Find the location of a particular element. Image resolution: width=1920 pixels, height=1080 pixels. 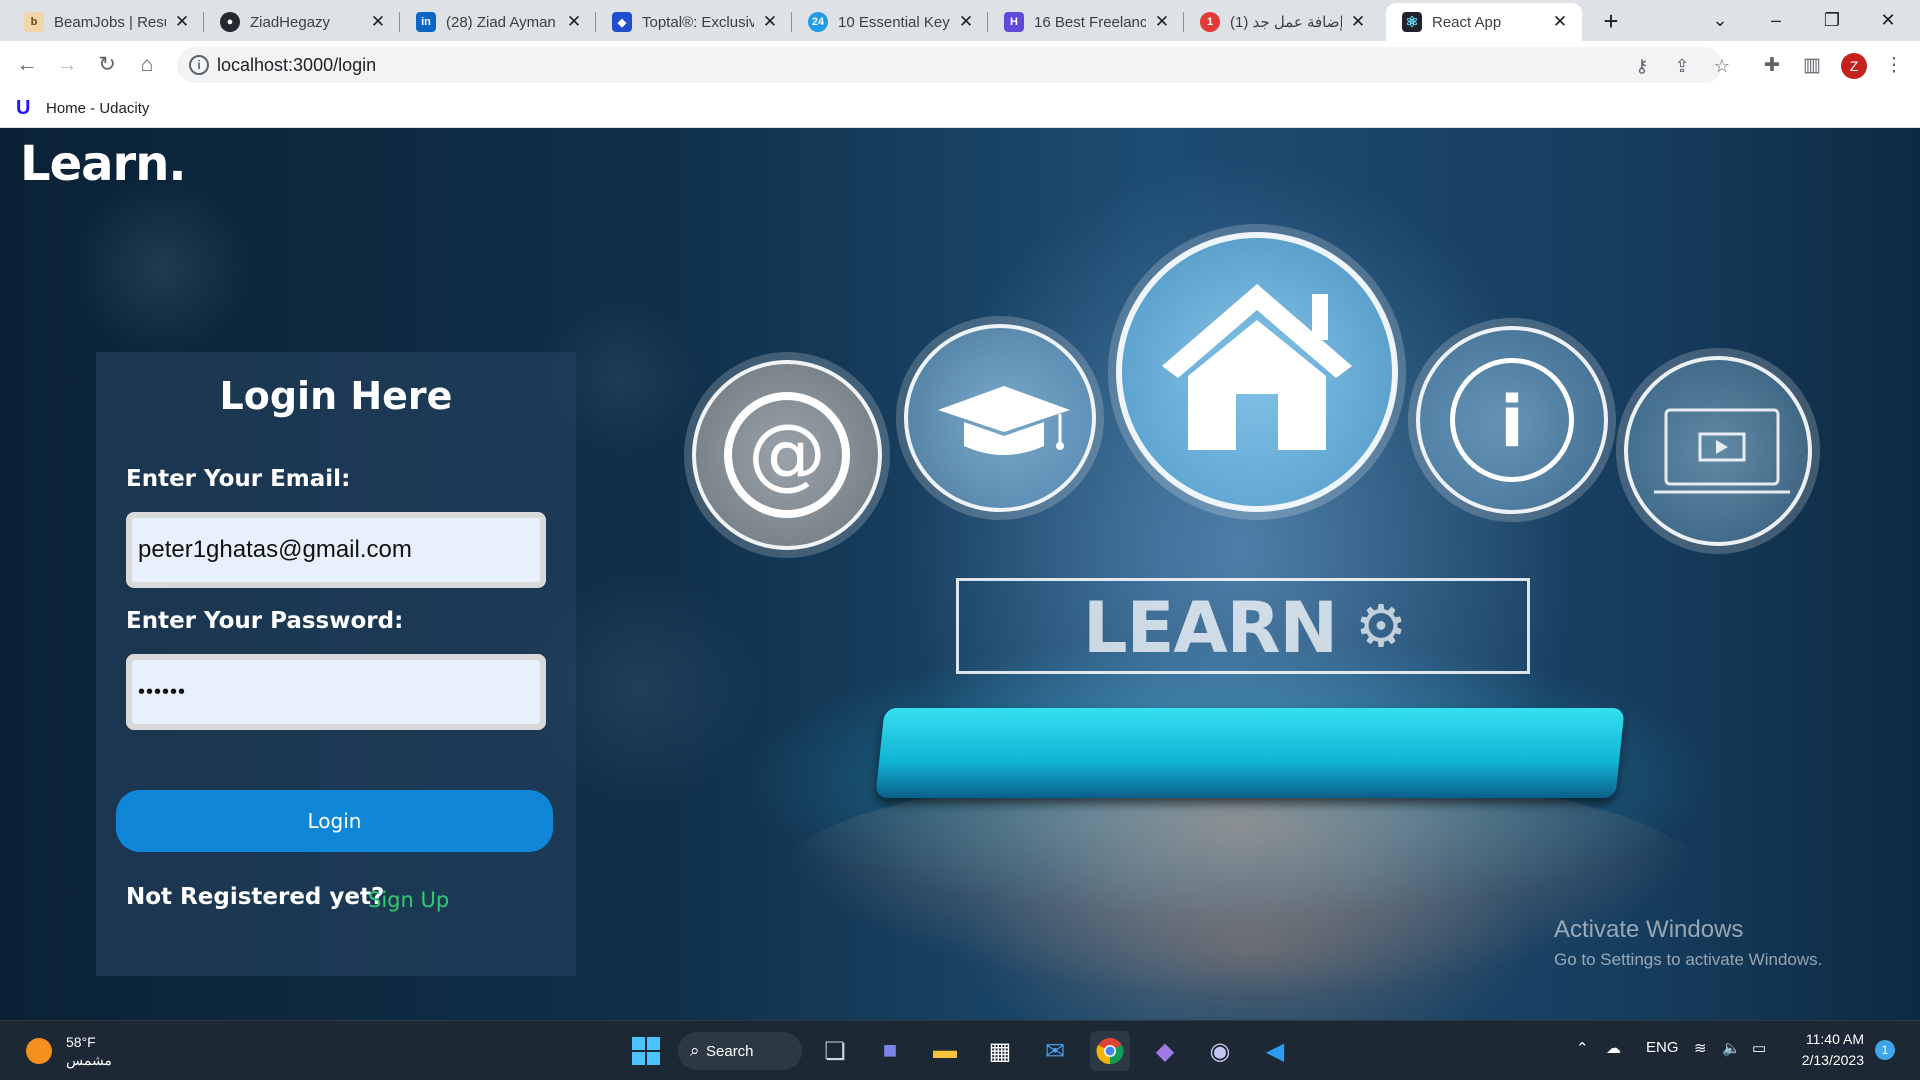

udacity-icon: U is located at coordinates (23, 108).